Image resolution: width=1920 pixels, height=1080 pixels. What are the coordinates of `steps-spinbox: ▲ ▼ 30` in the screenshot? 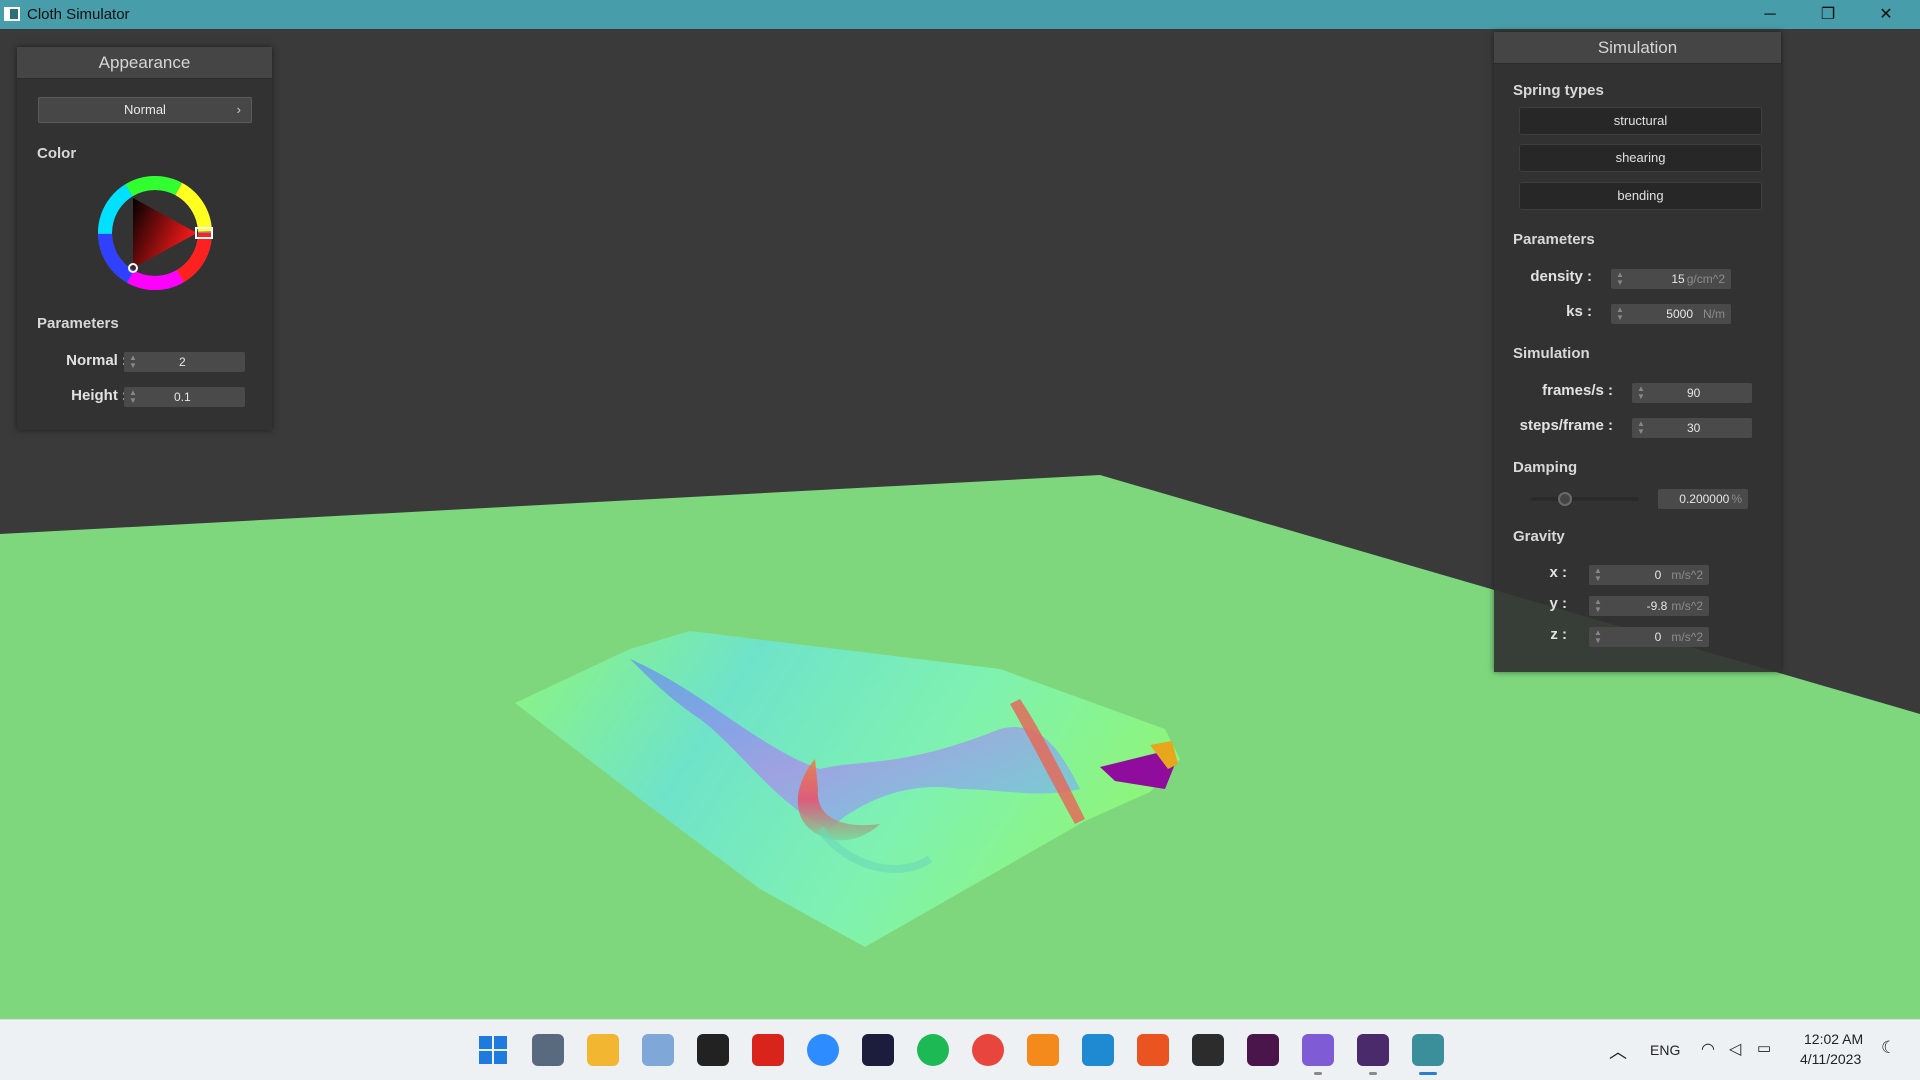 It's located at (1692, 428).